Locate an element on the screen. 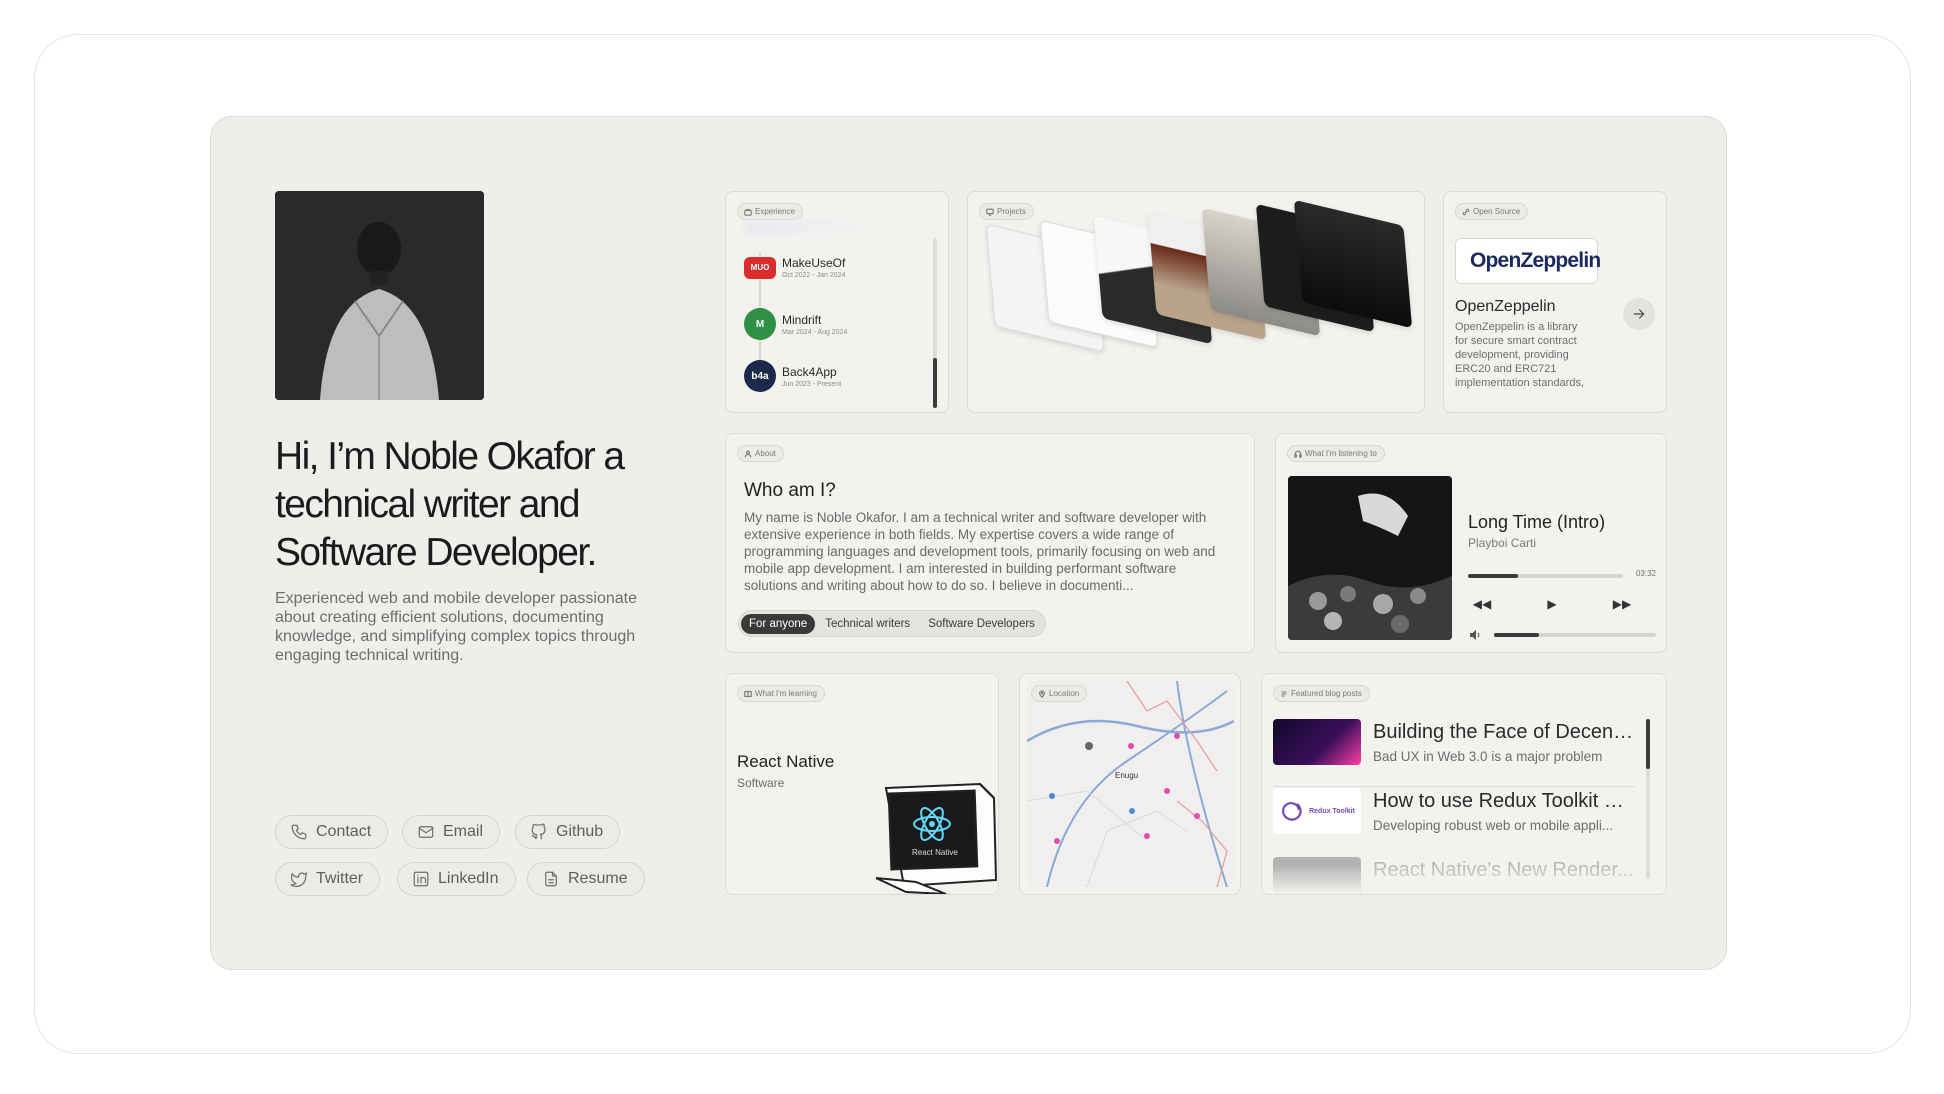 The image size is (1944, 1094). map-city-label: Enugu is located at coordinates (1127, 775).